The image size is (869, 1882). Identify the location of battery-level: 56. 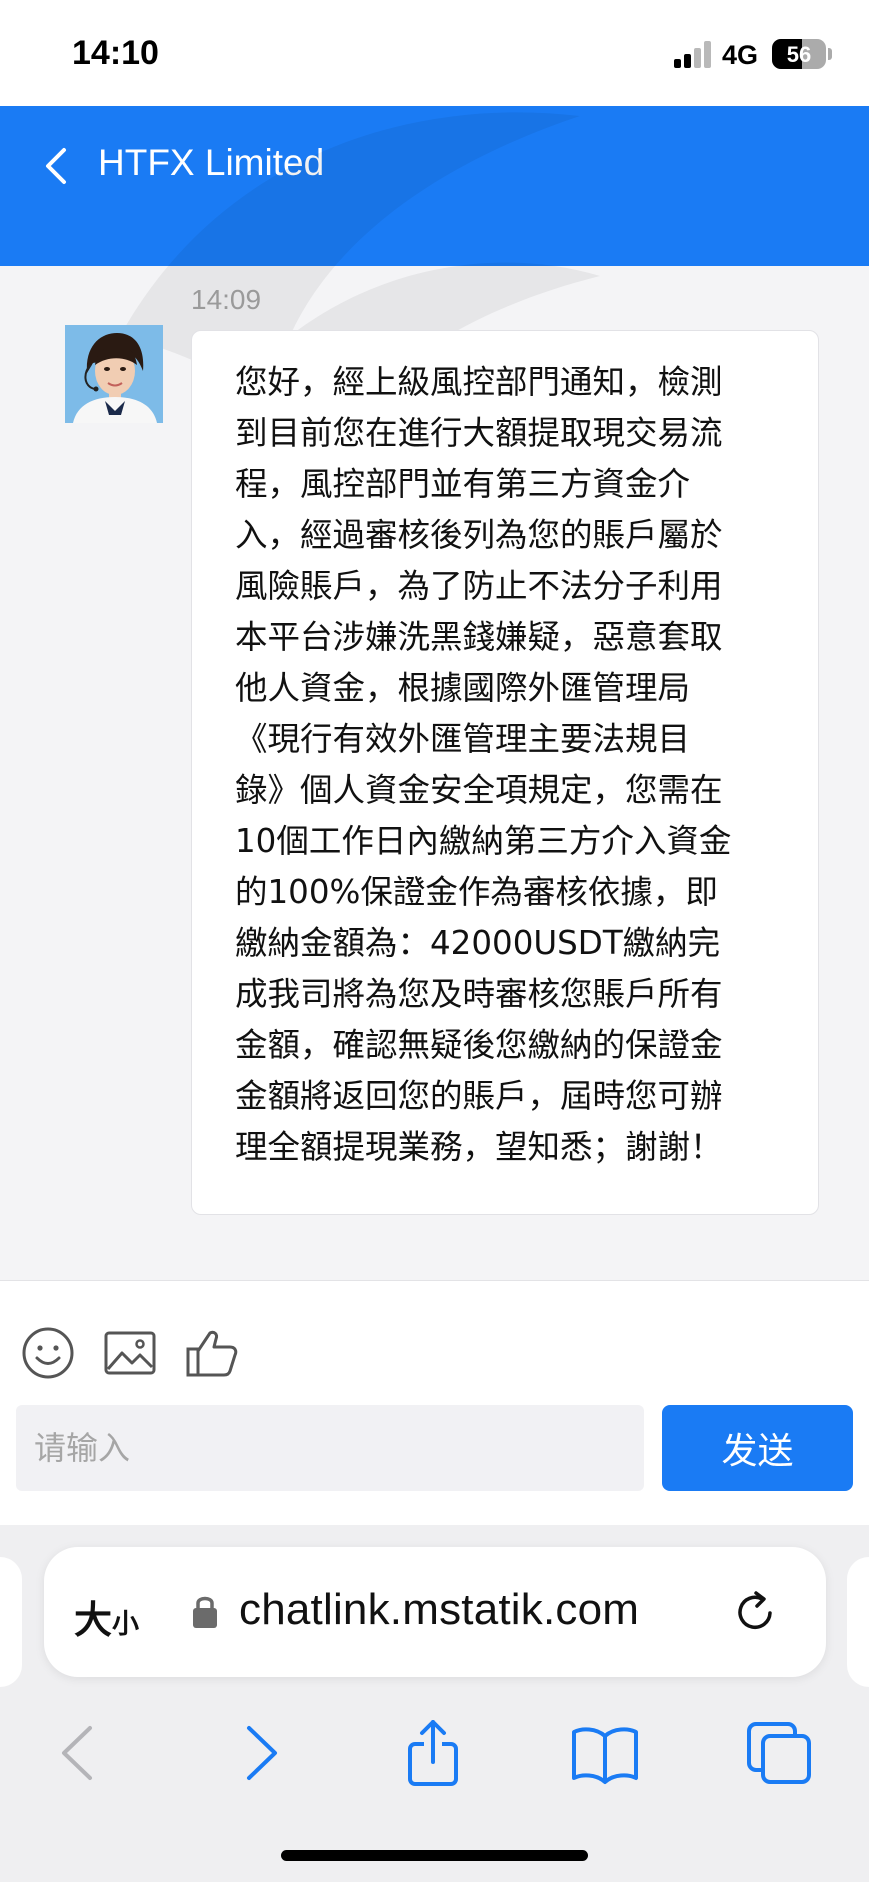
(799, 54).